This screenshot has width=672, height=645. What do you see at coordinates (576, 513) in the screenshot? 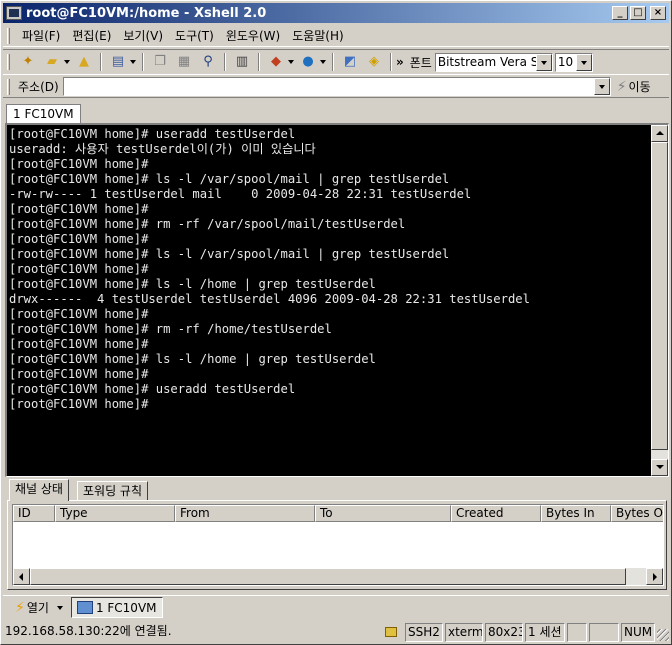
I see `column-bytes-in: Bytes In` at bounding box center [576, 513].